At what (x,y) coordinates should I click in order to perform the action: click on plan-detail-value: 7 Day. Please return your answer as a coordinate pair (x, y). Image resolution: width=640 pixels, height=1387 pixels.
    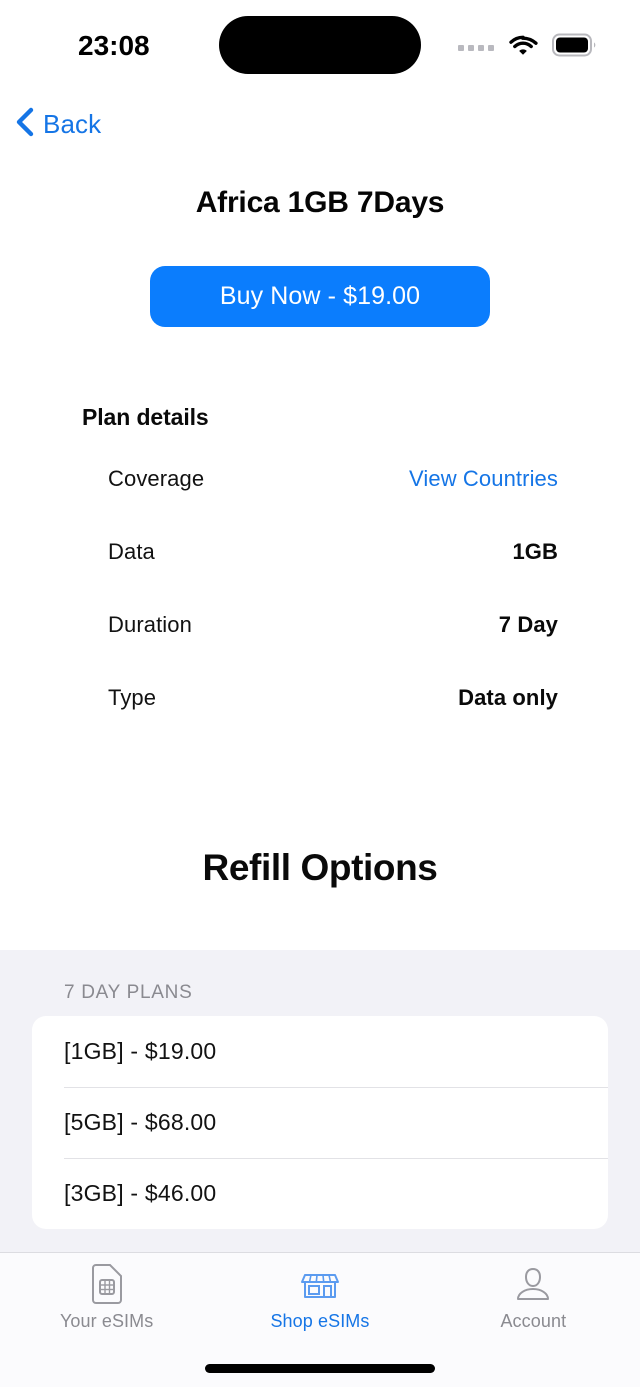
    Looking at the image, I should click on (528, 624).